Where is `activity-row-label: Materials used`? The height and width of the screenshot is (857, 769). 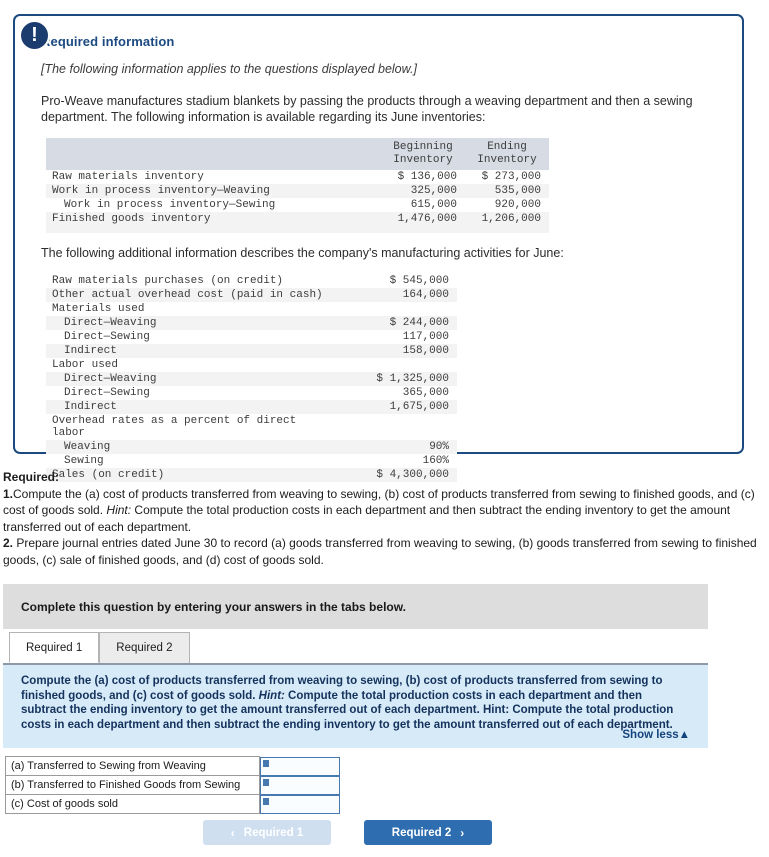
activity-row-label: Materials used is located at coordinates (98, 309).